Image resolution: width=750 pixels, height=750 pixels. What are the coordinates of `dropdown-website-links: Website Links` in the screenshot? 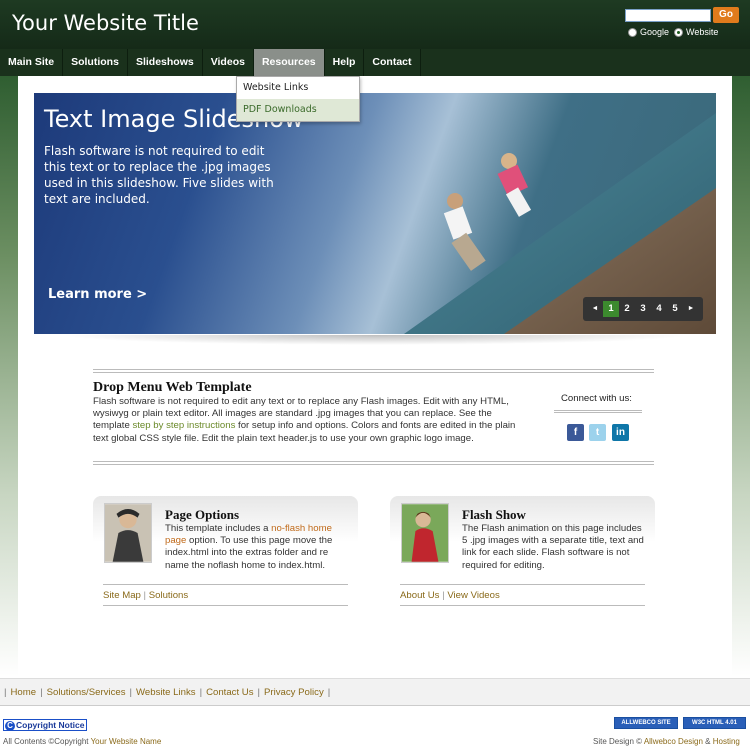 It's located at (298, 88).